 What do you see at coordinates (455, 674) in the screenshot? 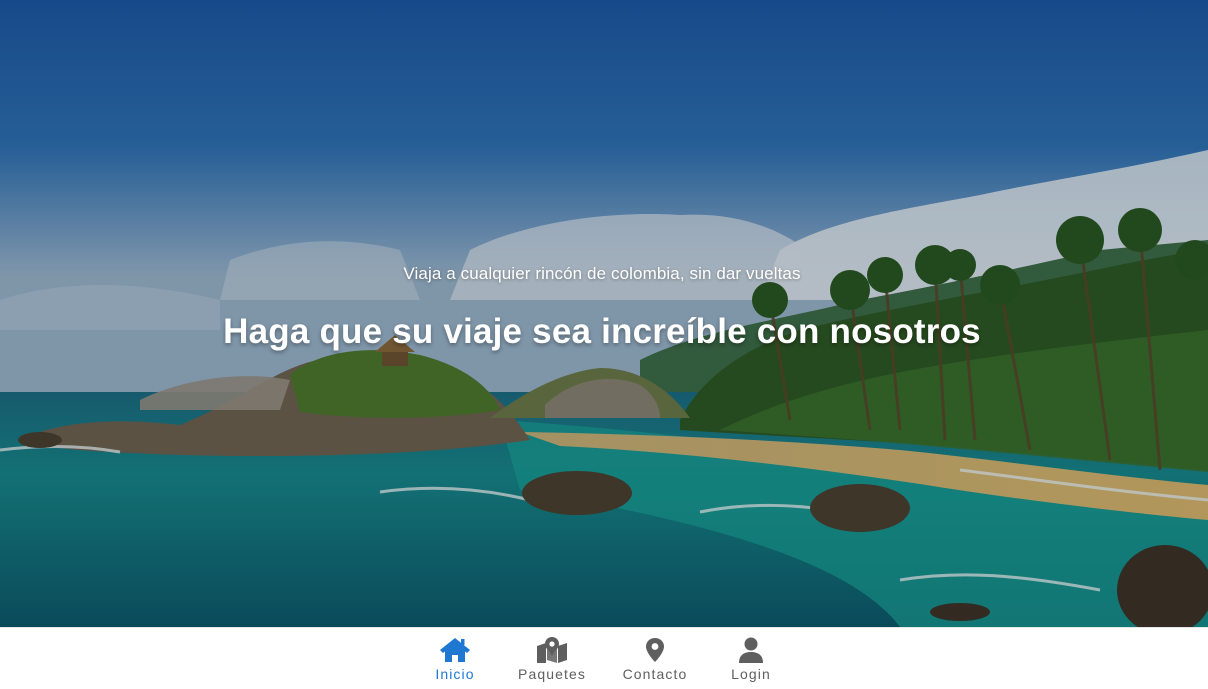
I see `nav-item-label: Inicio` at bounding box center [455, 674].